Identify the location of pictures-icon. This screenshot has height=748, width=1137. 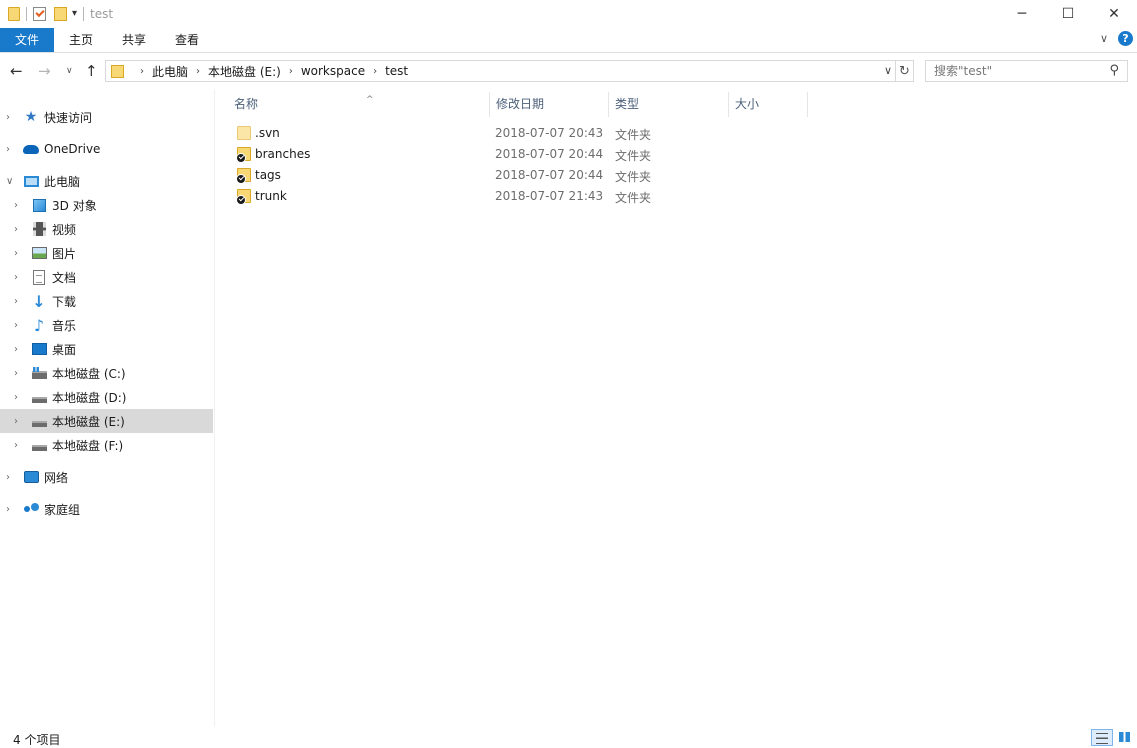
(39, 253).